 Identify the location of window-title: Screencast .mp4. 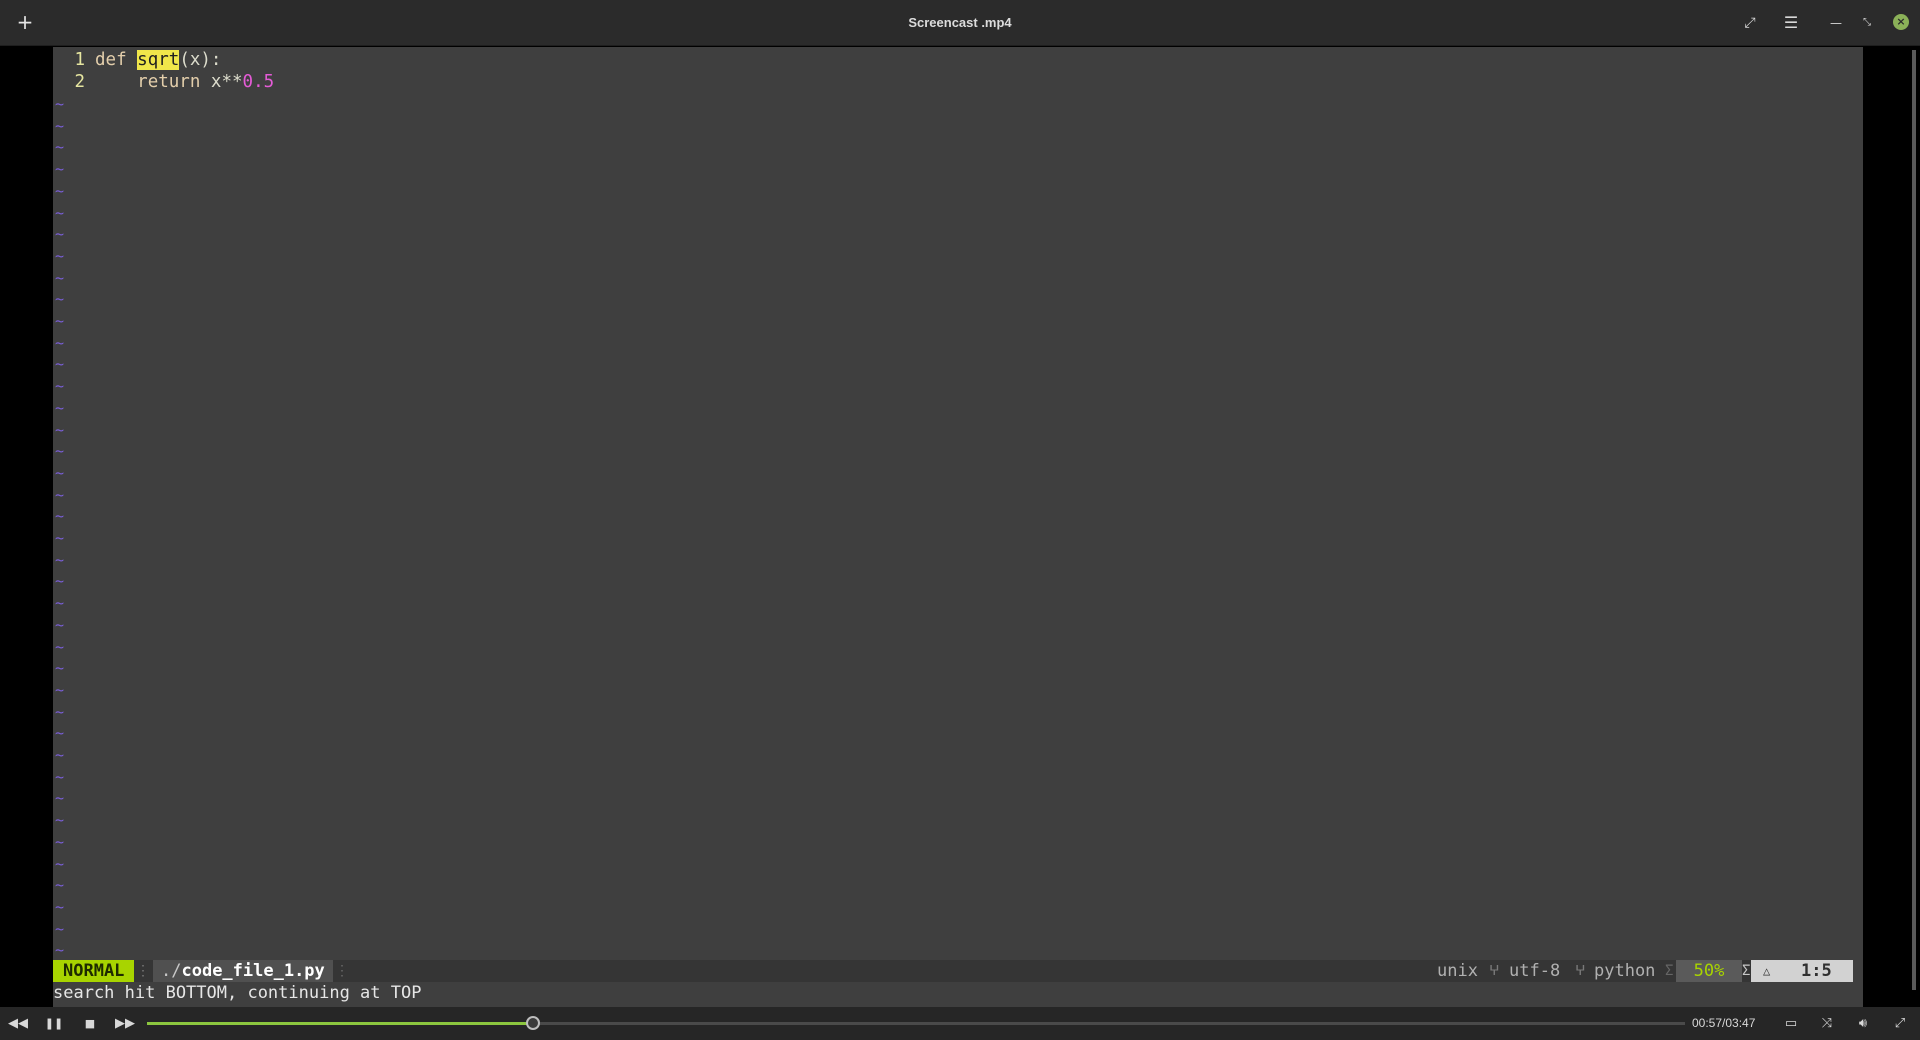
(960, 22).